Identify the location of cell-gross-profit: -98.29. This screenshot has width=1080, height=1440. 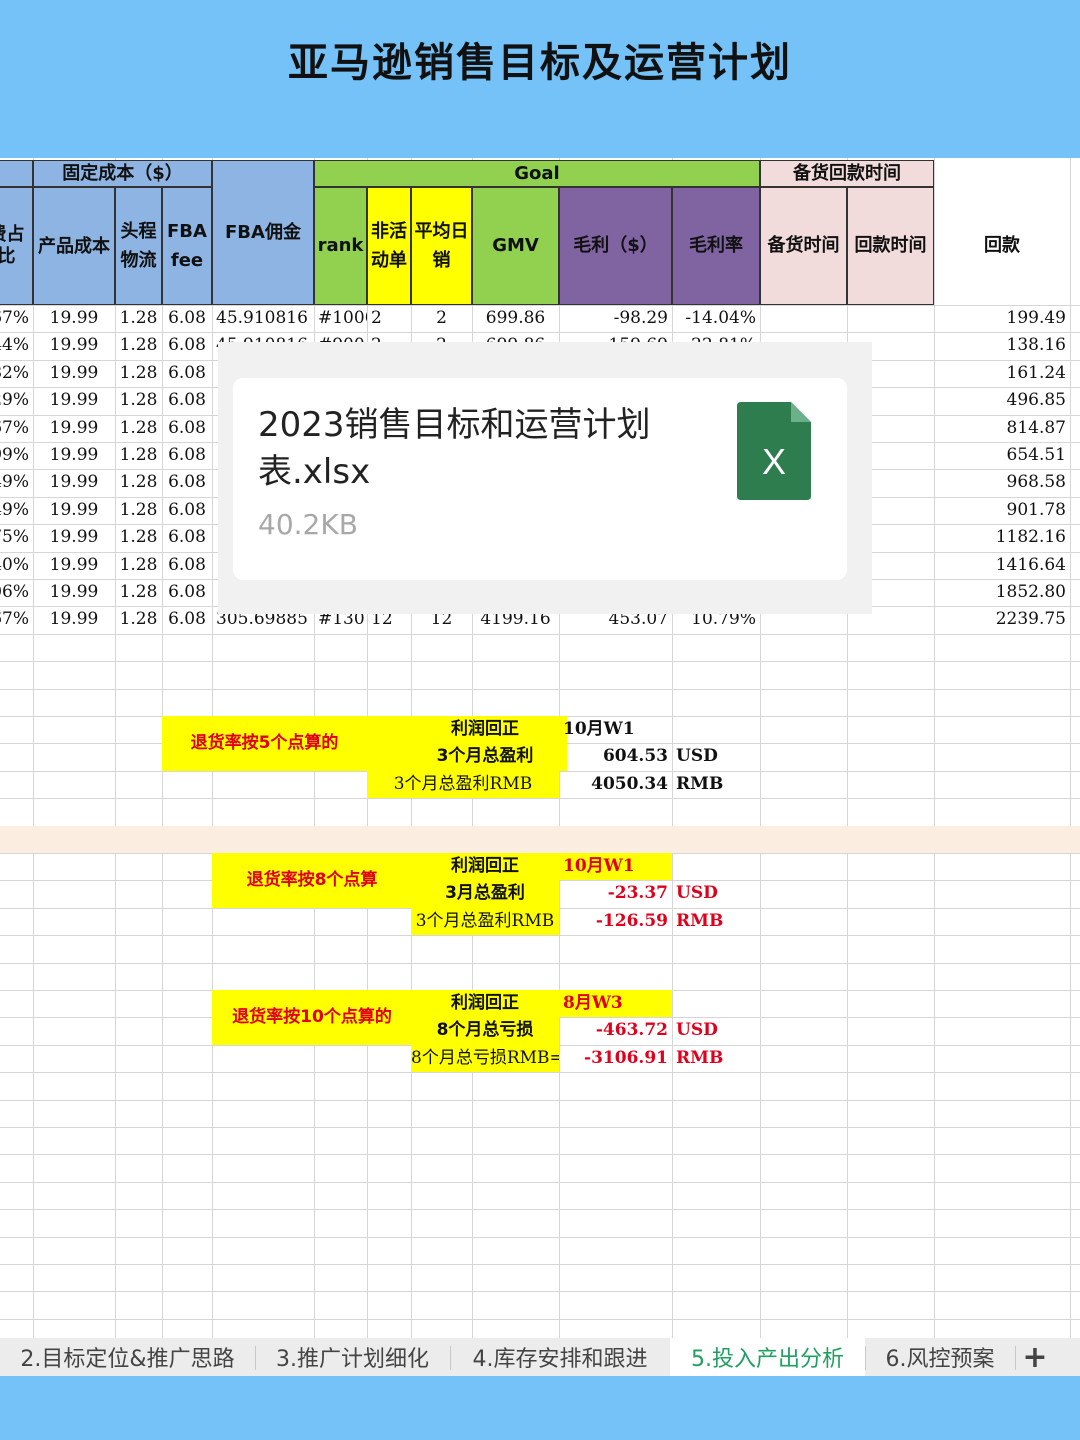
(640, 318).